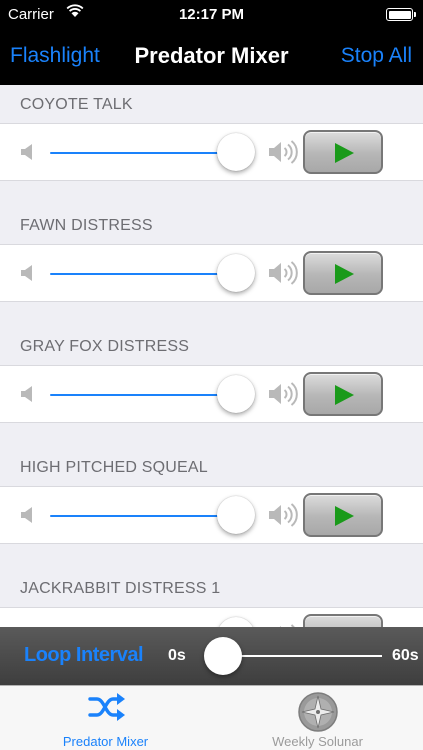 Image resolution: width=423 pixels, height=750 pixels. What do you see at coordinates (105, 346) in the screenshot?
I see `sound-name: GRAY FOX DISTRESS` at bounding box center [105, 346].